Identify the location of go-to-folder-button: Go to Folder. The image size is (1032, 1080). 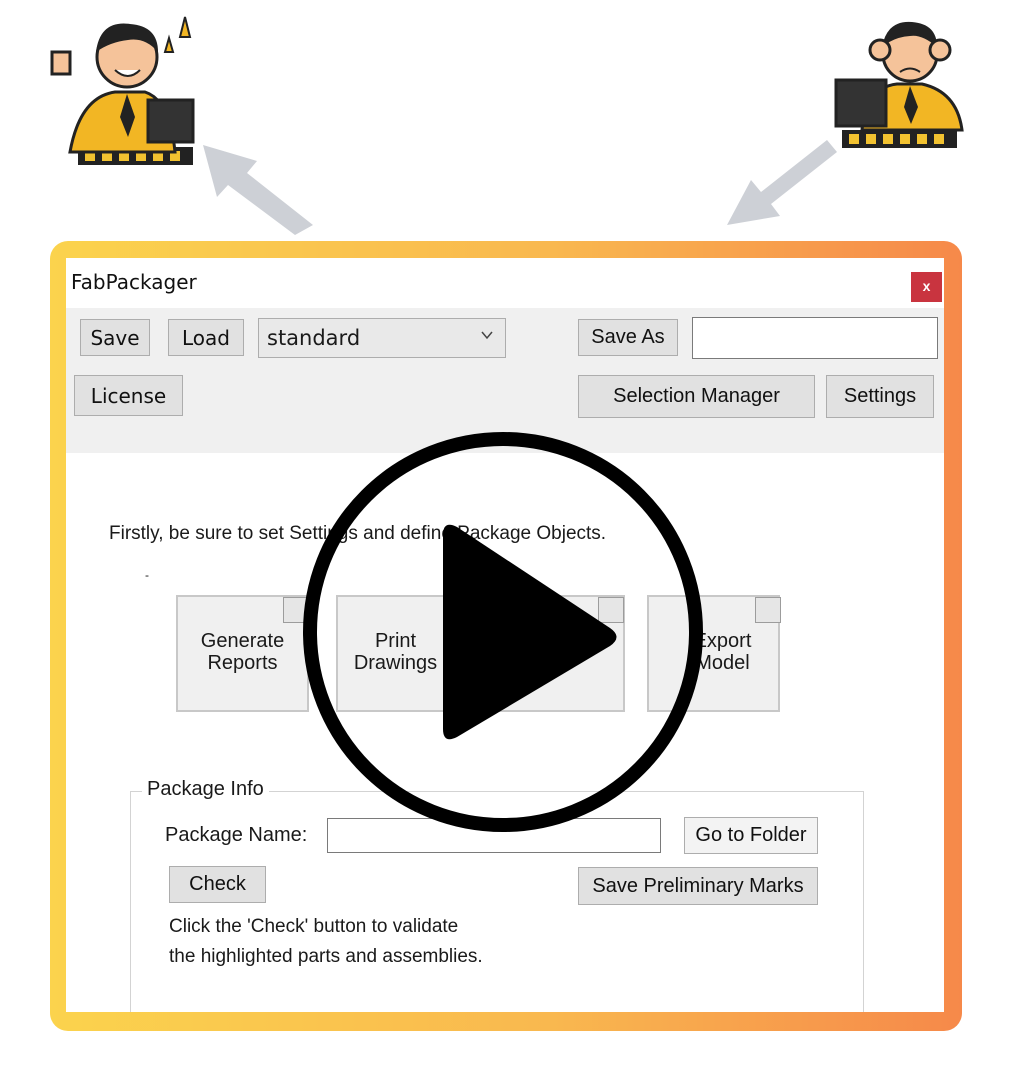
(751, 835).